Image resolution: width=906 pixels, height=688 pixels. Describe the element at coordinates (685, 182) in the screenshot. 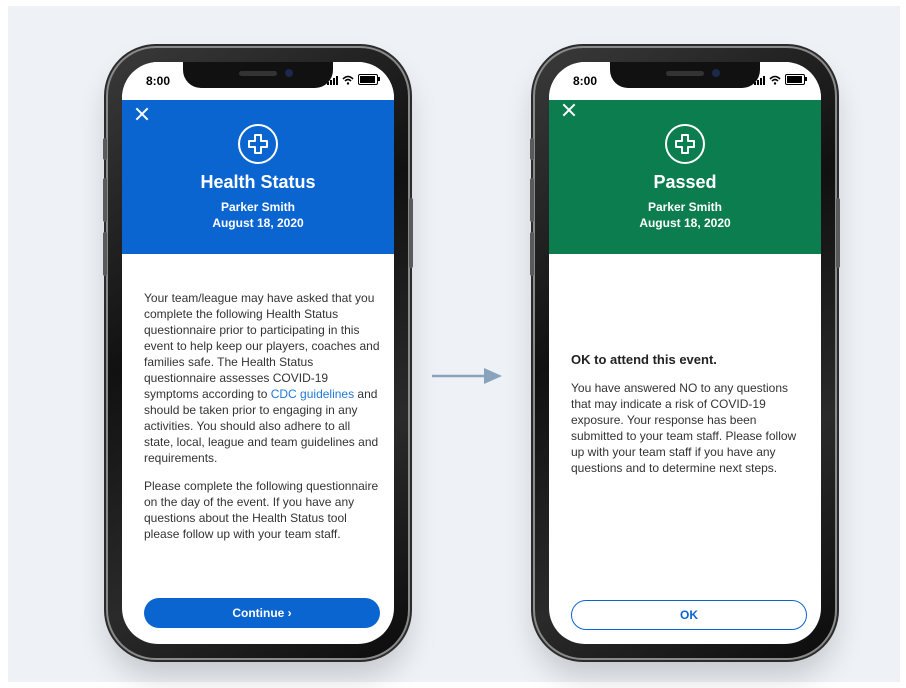

I see `page-title: Passed` at that location.